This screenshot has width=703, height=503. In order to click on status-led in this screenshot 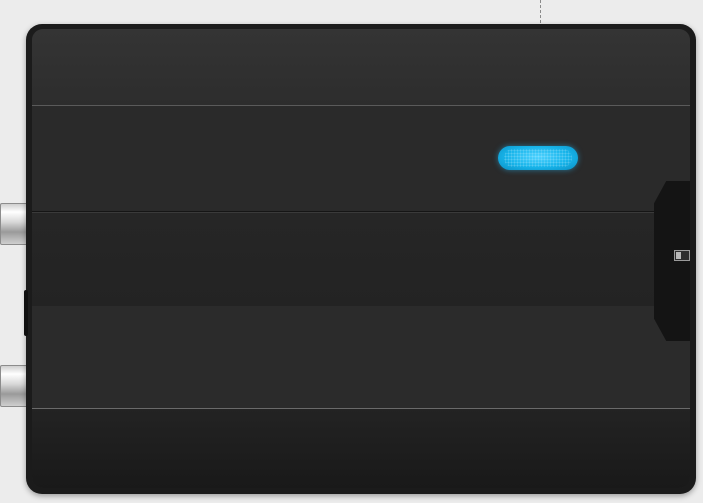, I will do `click(538, 158)`.